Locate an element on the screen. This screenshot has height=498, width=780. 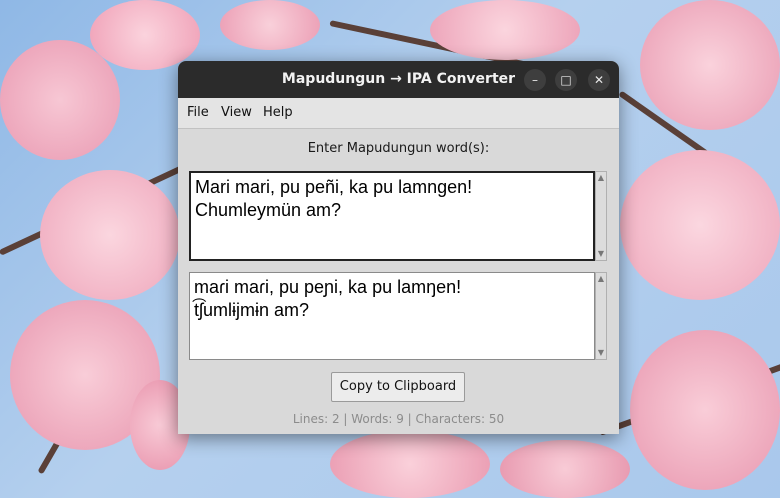
menu-help: Help is located at coordinates (278, 113).